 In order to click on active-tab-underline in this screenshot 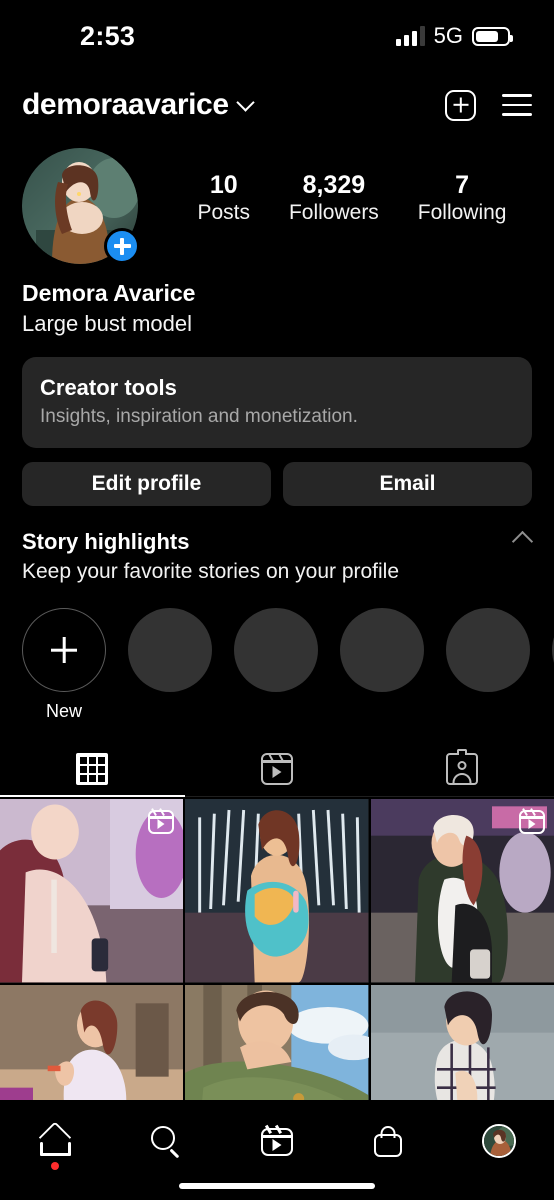, I will do `click(92, 796)`.